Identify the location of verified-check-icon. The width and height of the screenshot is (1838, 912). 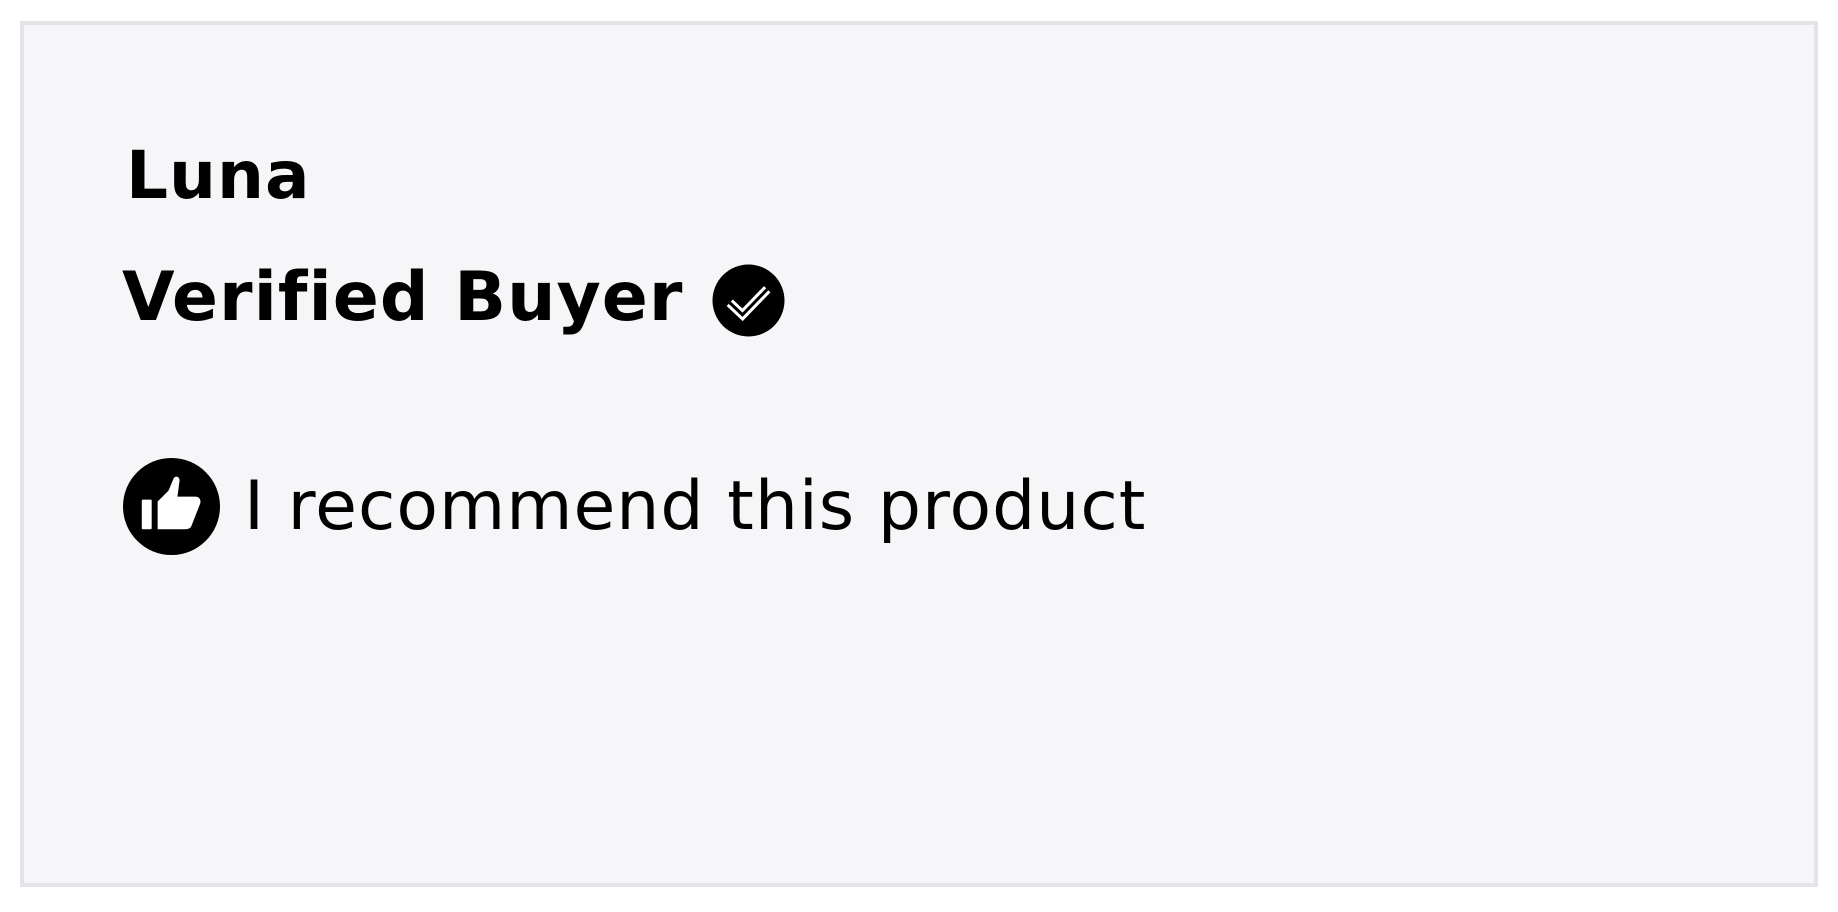
(748, 300).